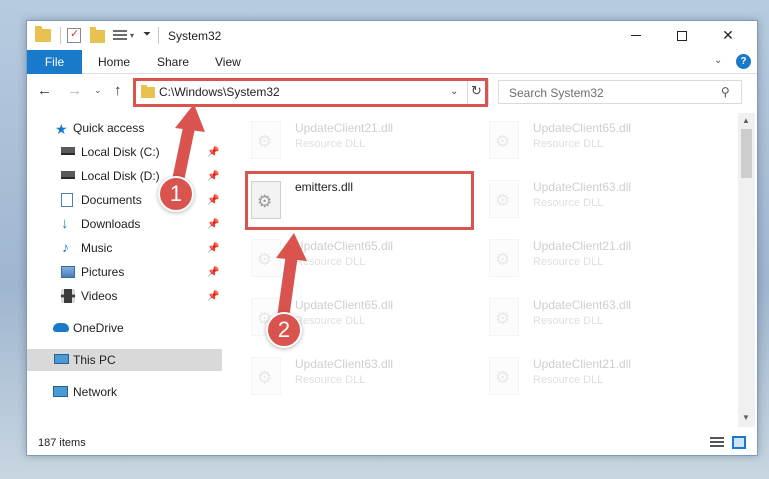 The image size is (769, 479). Describe the element at coordinates (743, 61) in the screenshot. I see `help-icon: ?` at that location.